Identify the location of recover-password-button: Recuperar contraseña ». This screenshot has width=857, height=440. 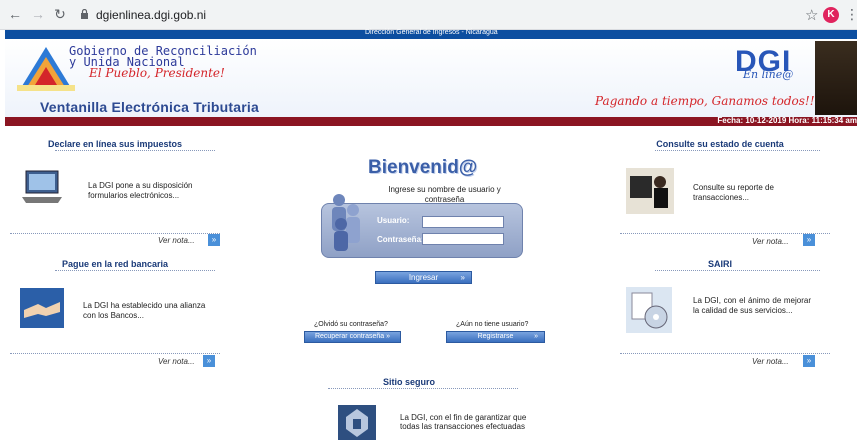
(352, 337).